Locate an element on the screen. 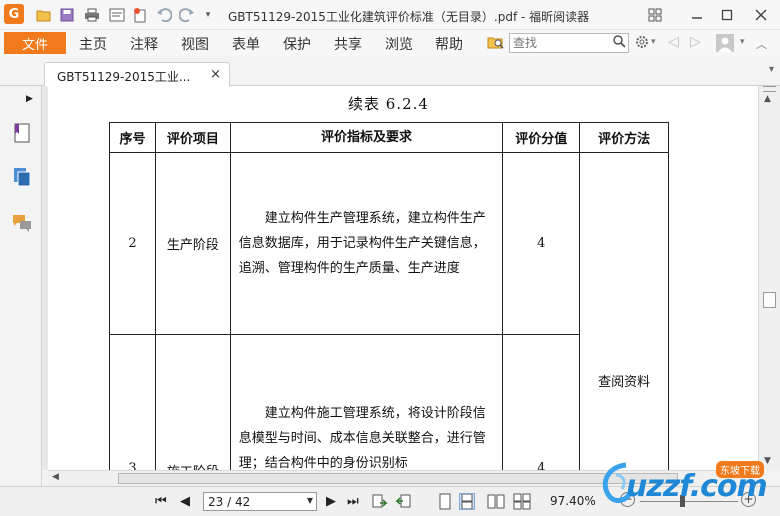 Image resolution: width=780 pixels, height=516 pixels. scroll-left-icon: ◀ is located at coordinates (55, 477).